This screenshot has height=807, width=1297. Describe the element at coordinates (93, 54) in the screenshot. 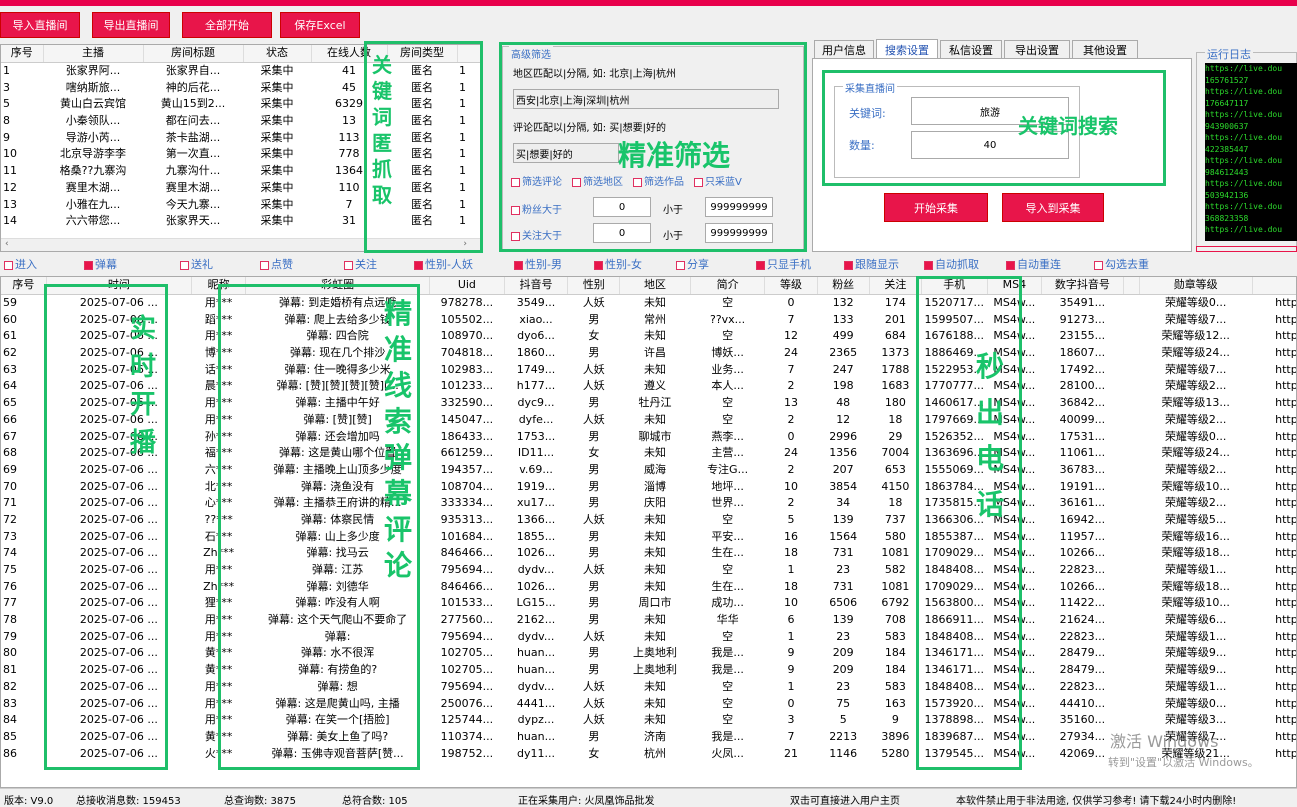

I see `rooms-header-cell: 主播` at that location.